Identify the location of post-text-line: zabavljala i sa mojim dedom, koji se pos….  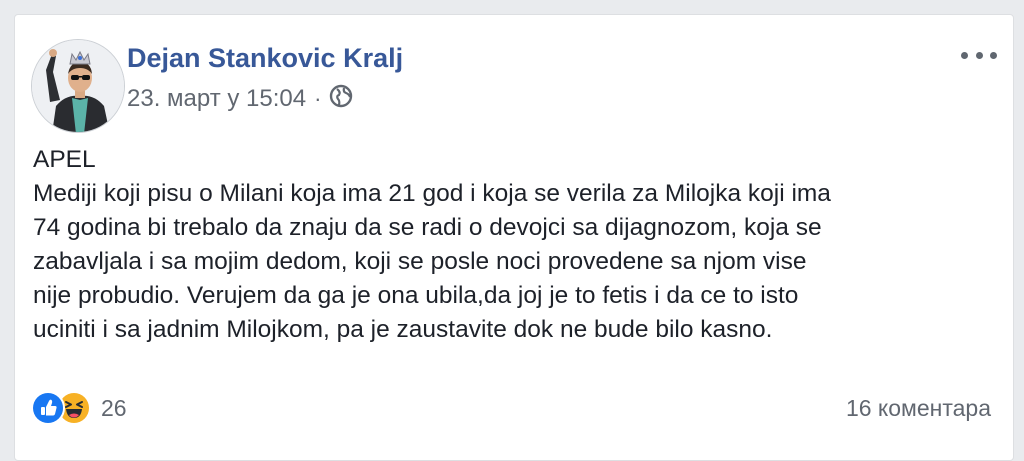
(420, 261).